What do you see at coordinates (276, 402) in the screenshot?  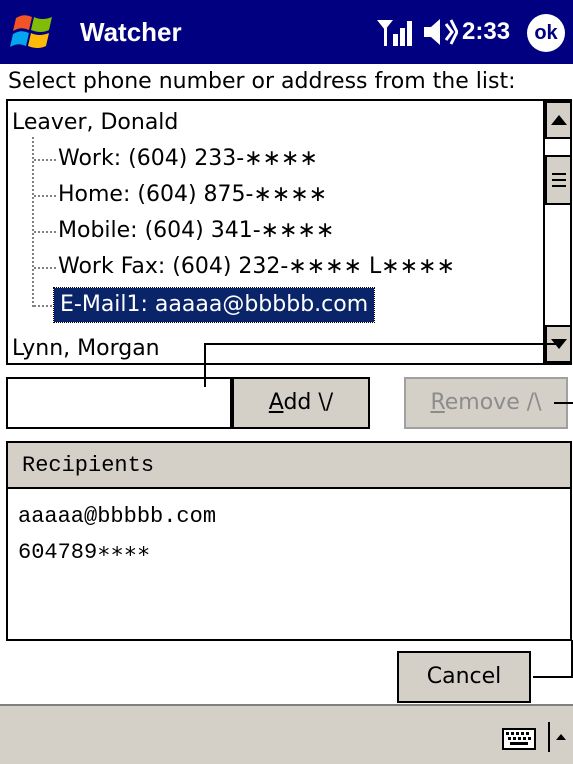 I see `add-accel-letter: A` at bounding box center [276, 402].